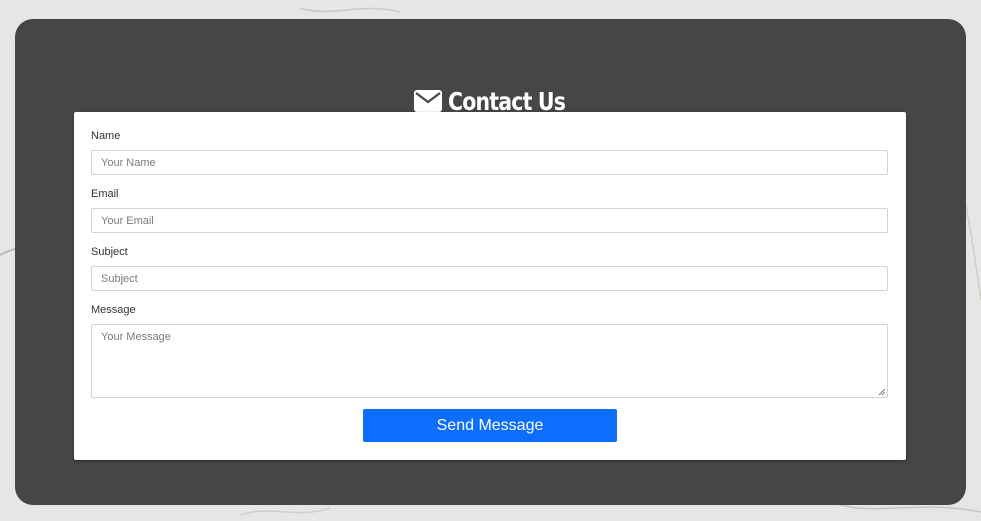 This screenshot has width=981, height=521. What do you see at coordinates (119, 279) in the screenshot?
I see `subject-placeholder: Subject` at bounding box center [119, 279].